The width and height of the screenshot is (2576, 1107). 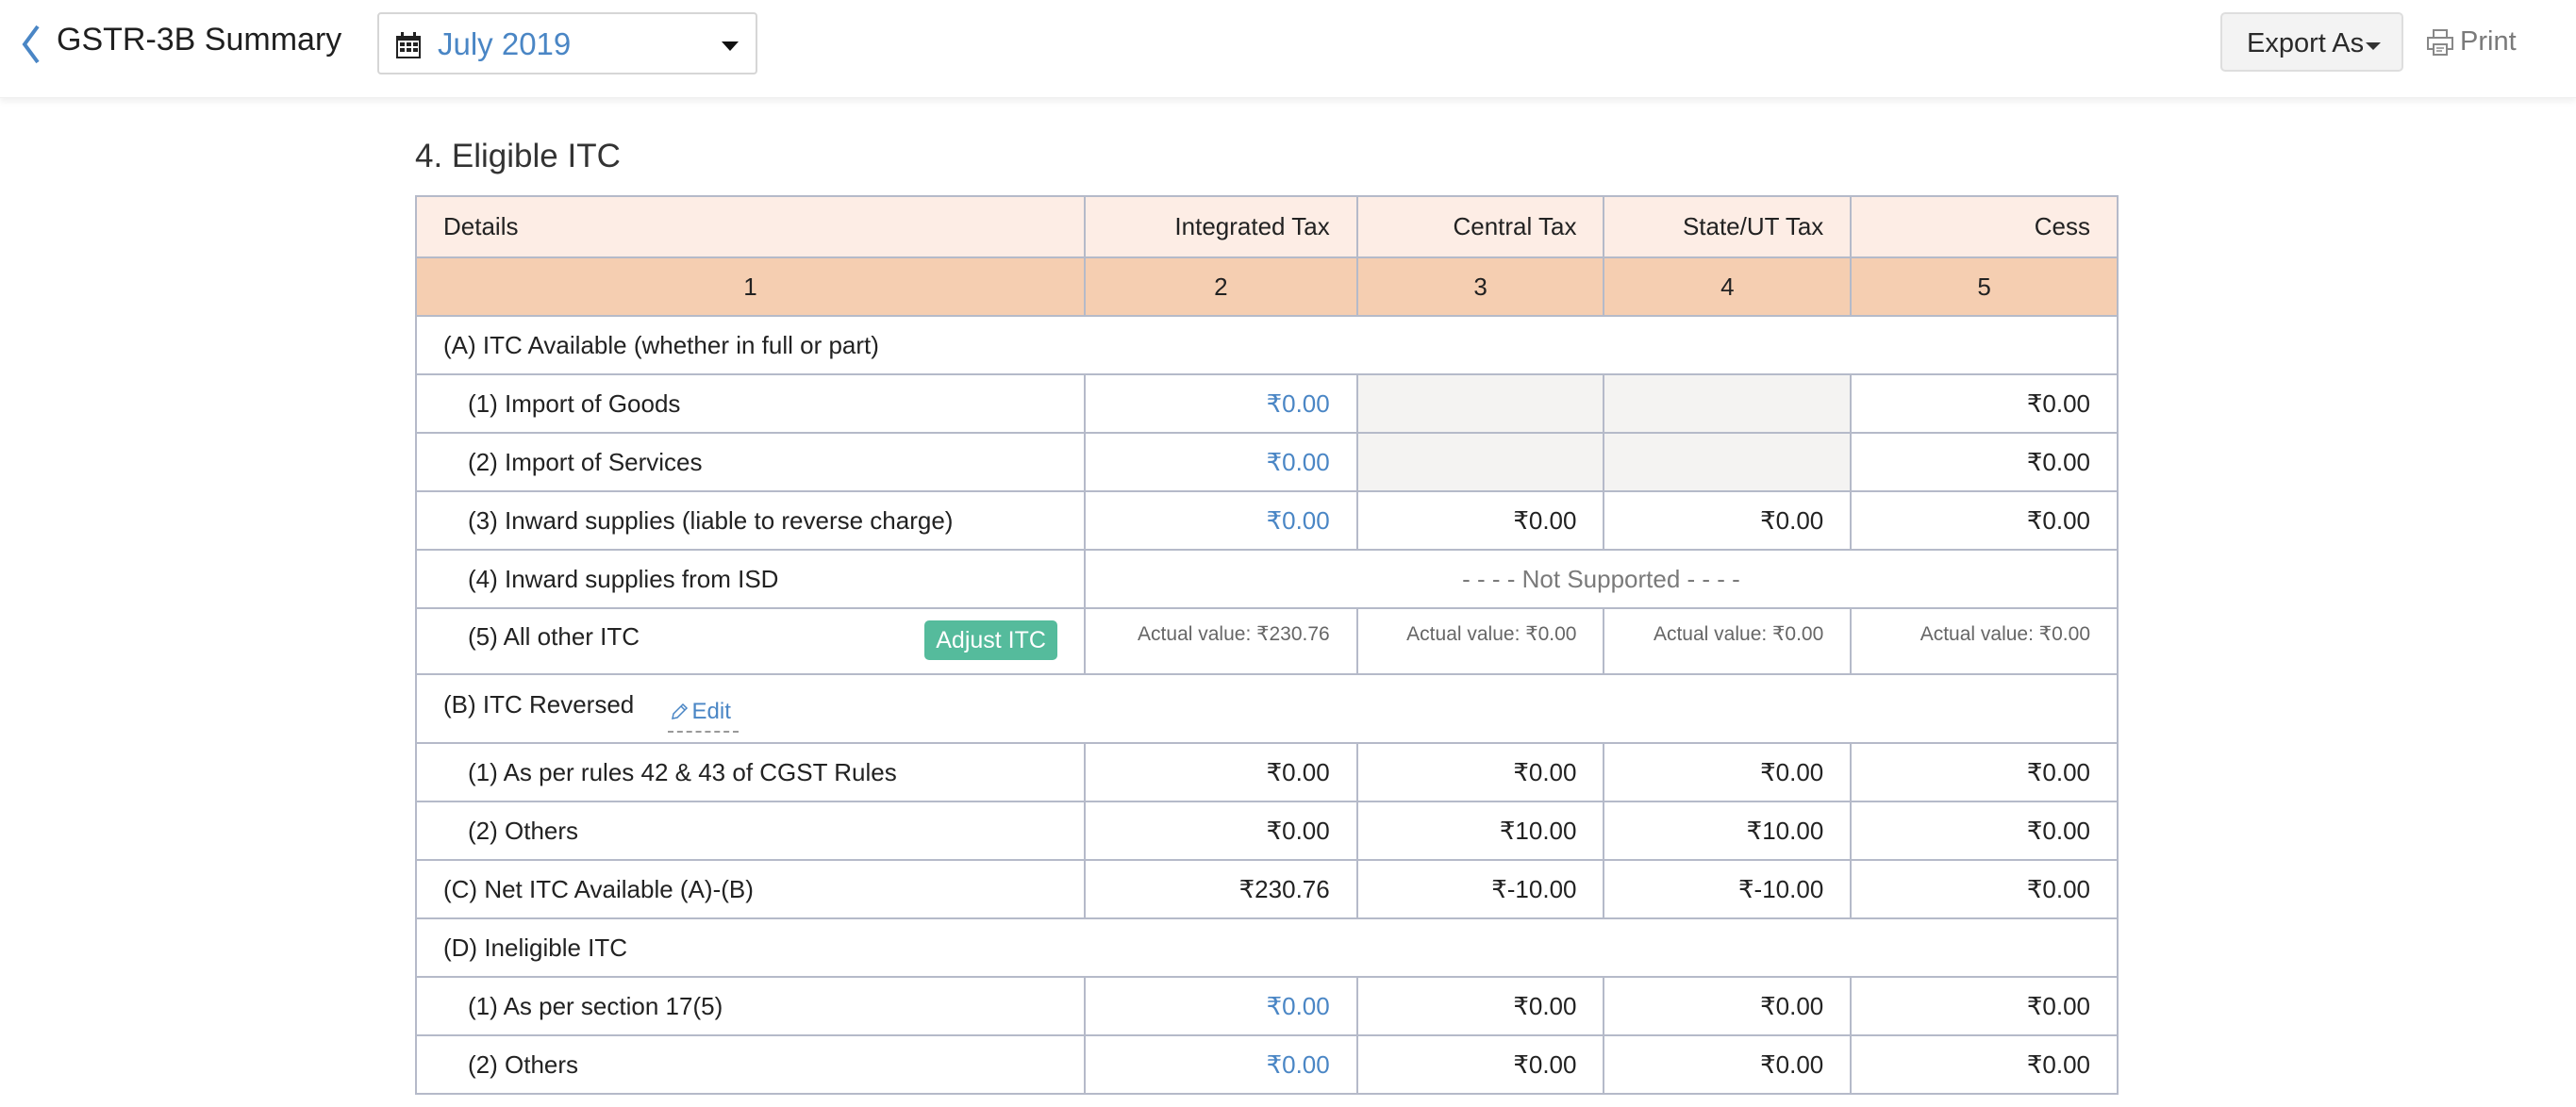 I want to click on group-label-cell: (B) ITC Reversed Edit, so click(x=1267, y=708).